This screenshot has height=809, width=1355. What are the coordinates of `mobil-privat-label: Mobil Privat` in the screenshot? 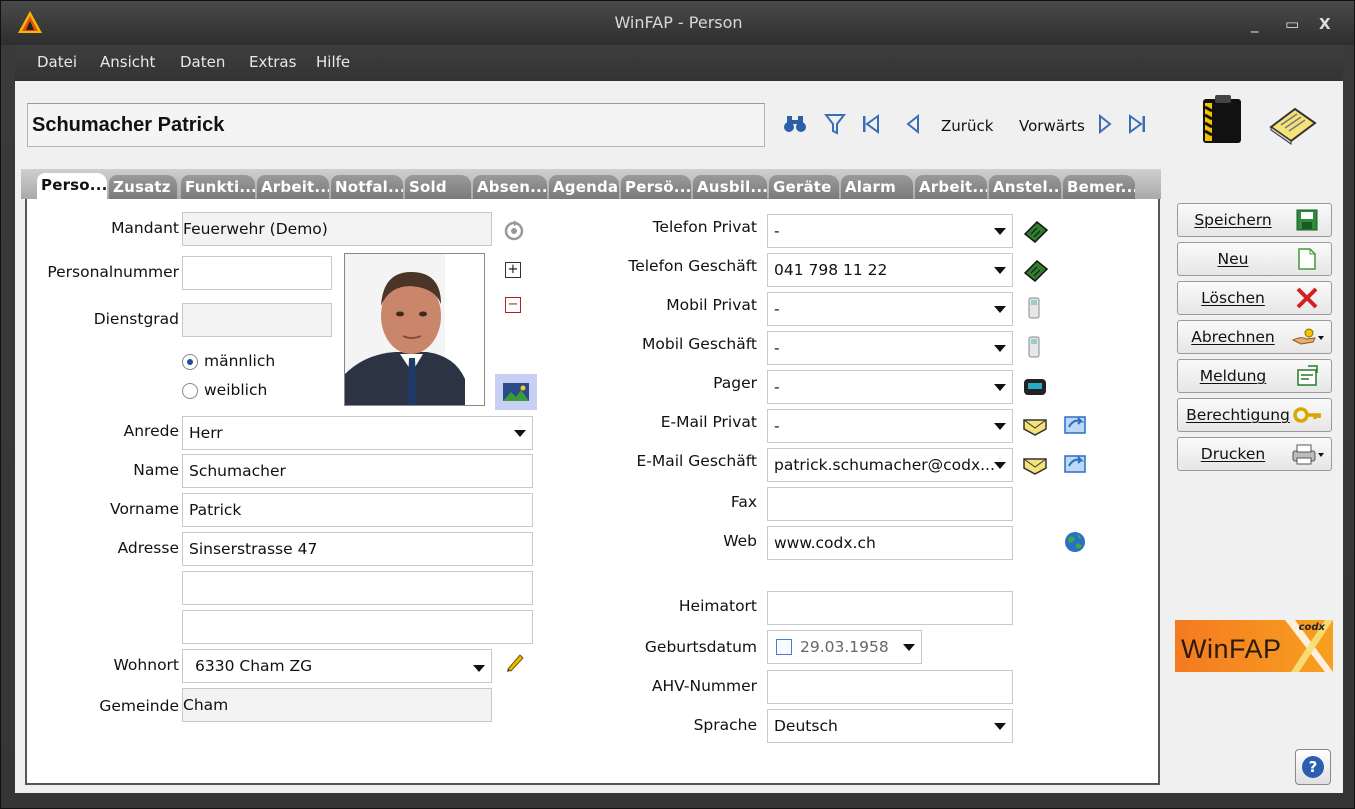 It's located at (711, 305).